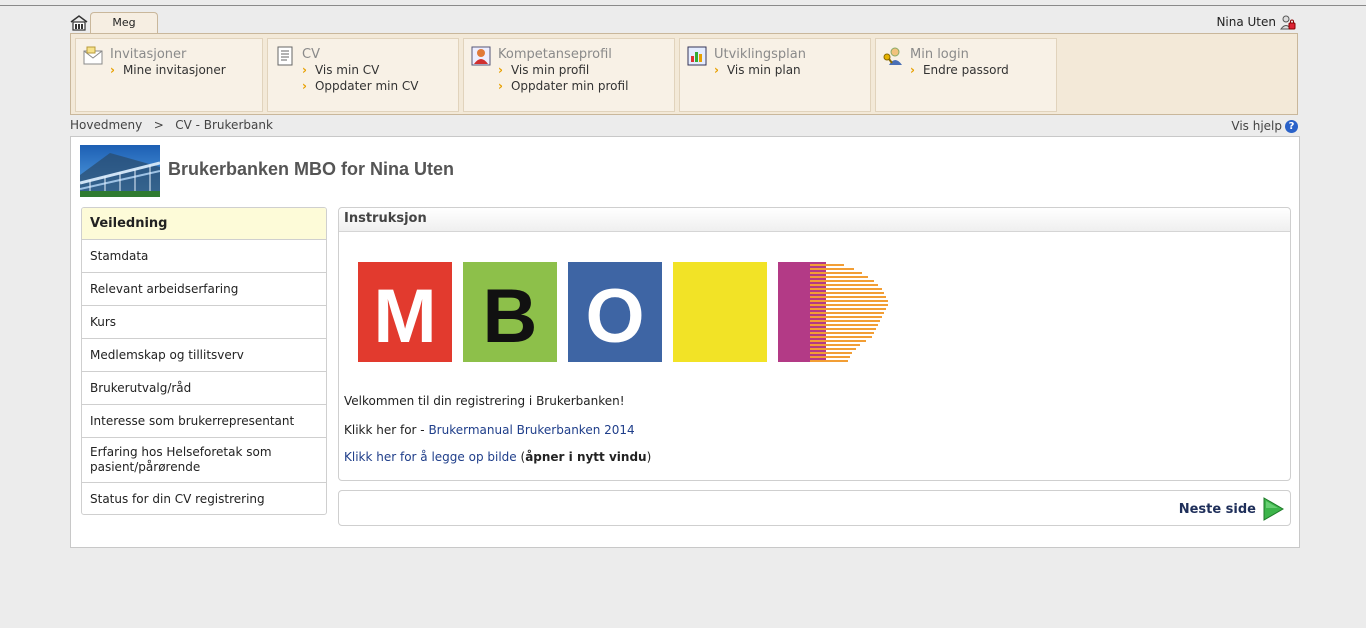 The image size is (1366, 628). What do you see at coordinates (510, 316) in the screenshot?
I see `logo-letter-b: B` at bounding box center [510, 316].